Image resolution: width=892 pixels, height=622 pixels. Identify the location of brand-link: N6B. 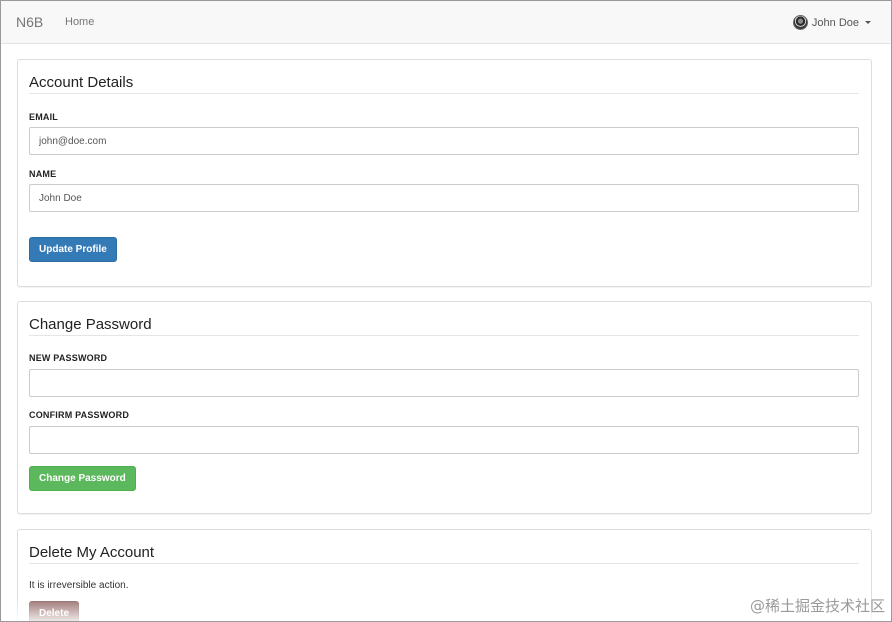
(29, 22).